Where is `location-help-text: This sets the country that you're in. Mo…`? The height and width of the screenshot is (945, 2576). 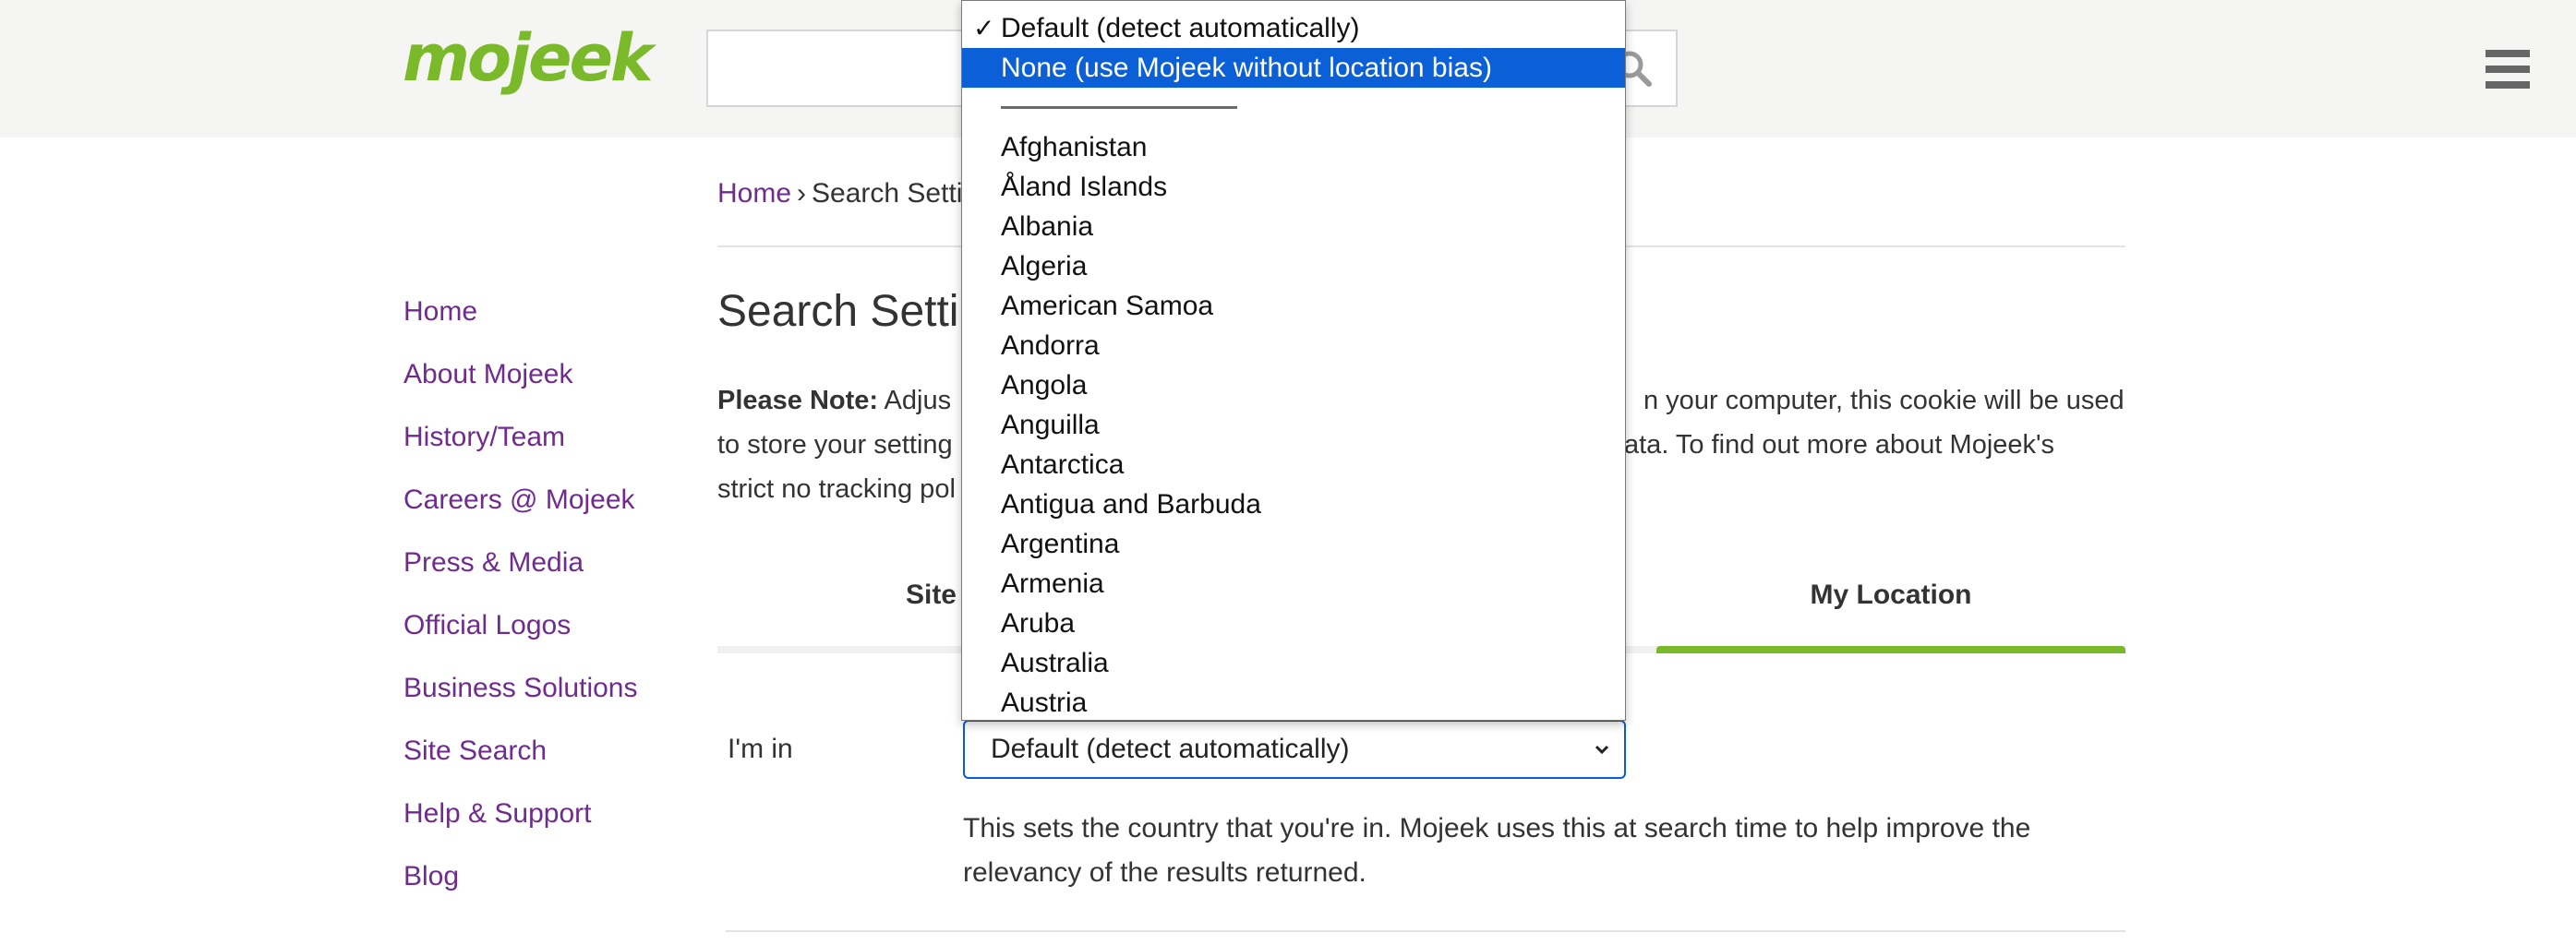
location-help-text: This sets the country that you're in. Mo… is located at coordinates (1497, 850).